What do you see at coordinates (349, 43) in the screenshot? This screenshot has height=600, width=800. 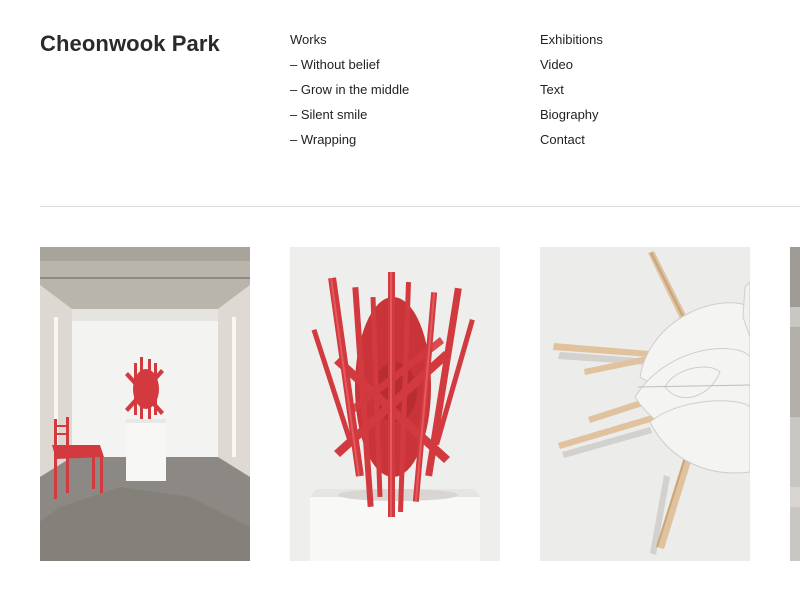 I see `nav-item-works: Works` at bounding box center [349, 43].